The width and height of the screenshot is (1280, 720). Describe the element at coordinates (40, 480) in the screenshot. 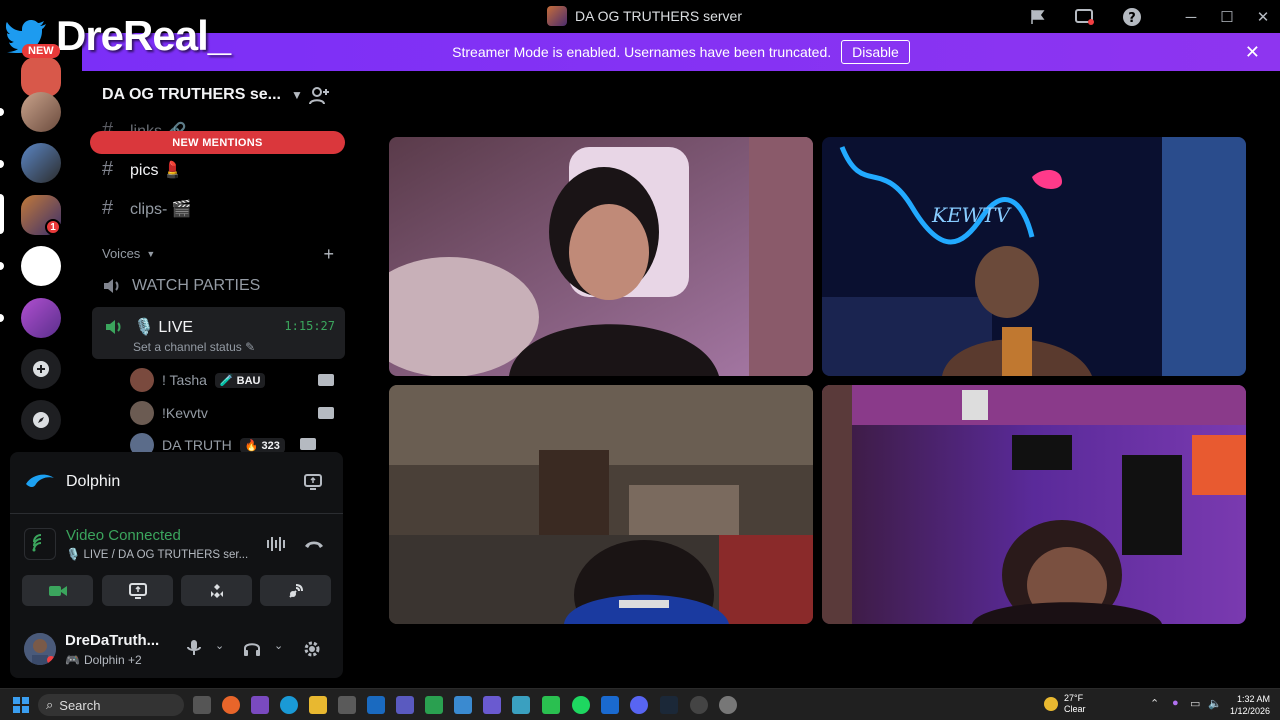

I see `dolphin-icon` at that location.